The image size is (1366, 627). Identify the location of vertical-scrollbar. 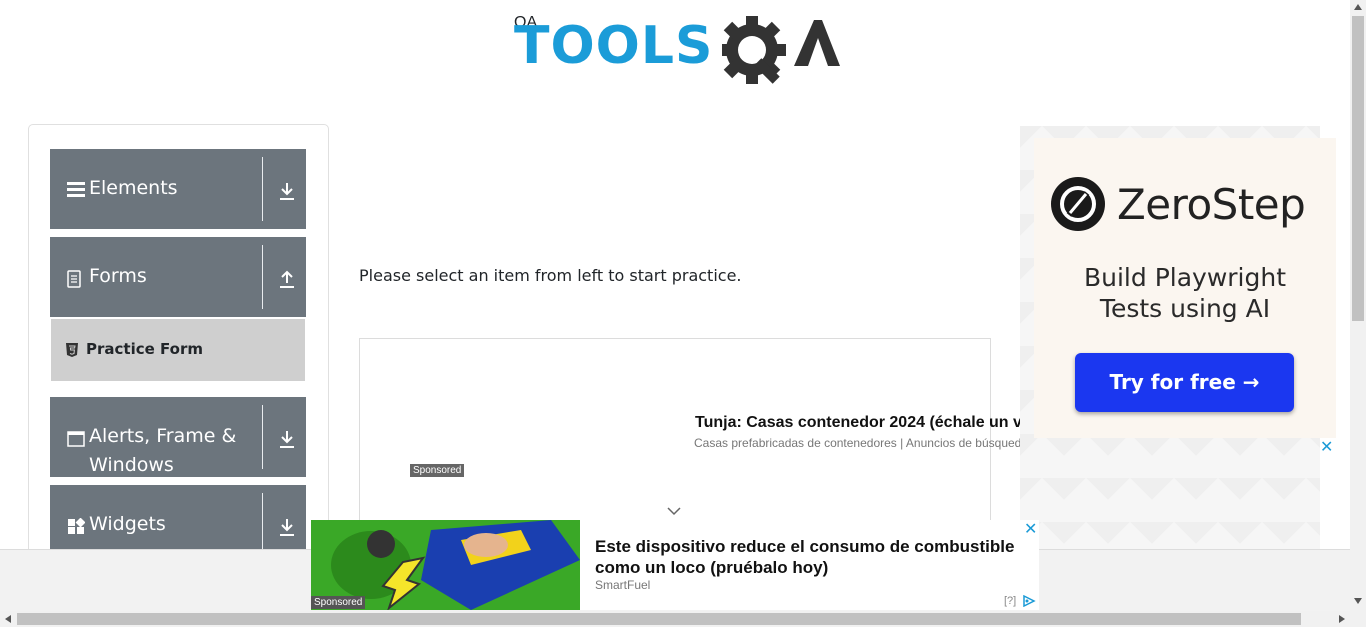
(1358, 305).